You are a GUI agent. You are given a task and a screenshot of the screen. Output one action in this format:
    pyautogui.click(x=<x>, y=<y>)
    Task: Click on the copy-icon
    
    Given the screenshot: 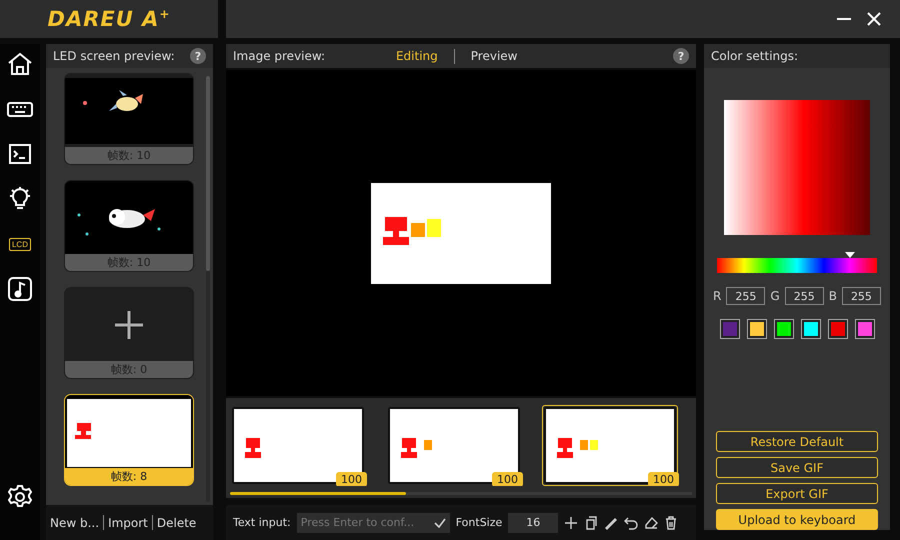 What is the action you would take?
    pyautogui.click(x=591, y=523)
    